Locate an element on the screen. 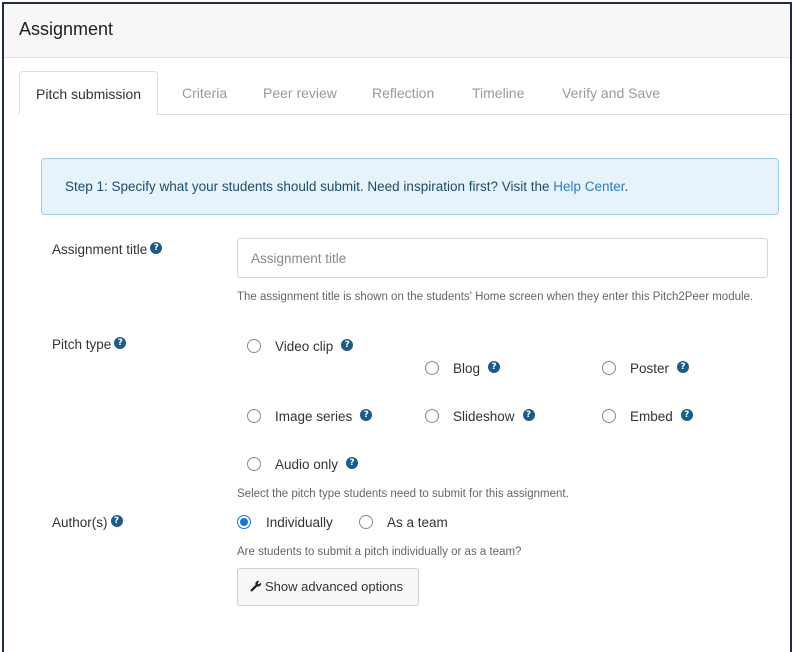  radio-button-checked is located at coordinates (244, 522).